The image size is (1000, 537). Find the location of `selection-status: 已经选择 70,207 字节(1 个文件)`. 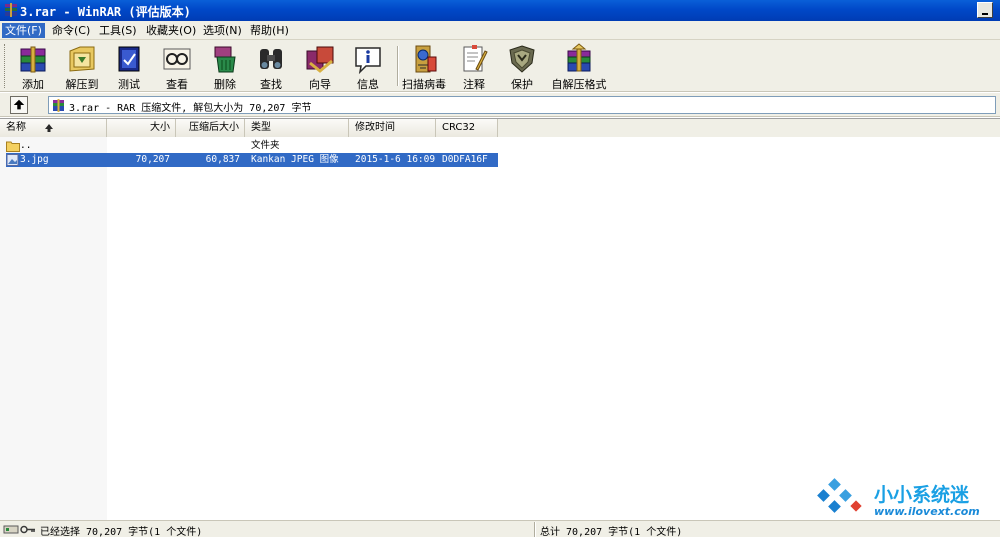

selection-status: 已经选择 70,207 字节(1 个文件) is located at coordinates (121, 532).